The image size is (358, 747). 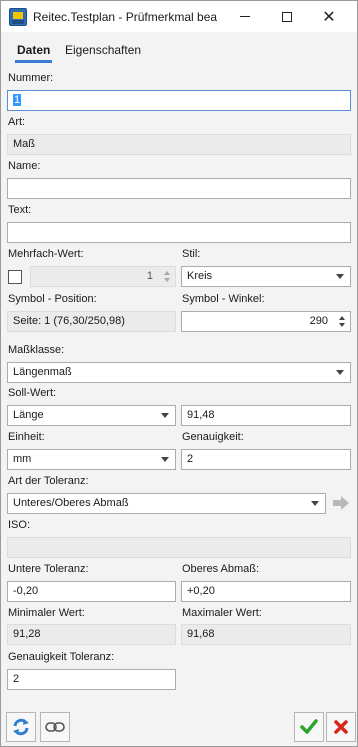 I want to click on soll-wert-label: Soll-Wert:, so click(x=32, y=393).